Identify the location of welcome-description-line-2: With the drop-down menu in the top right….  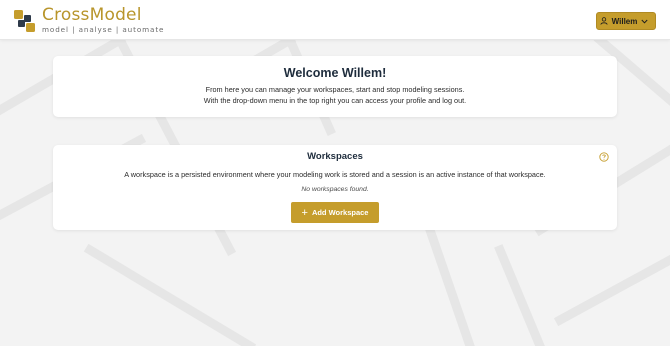
(335, 100).